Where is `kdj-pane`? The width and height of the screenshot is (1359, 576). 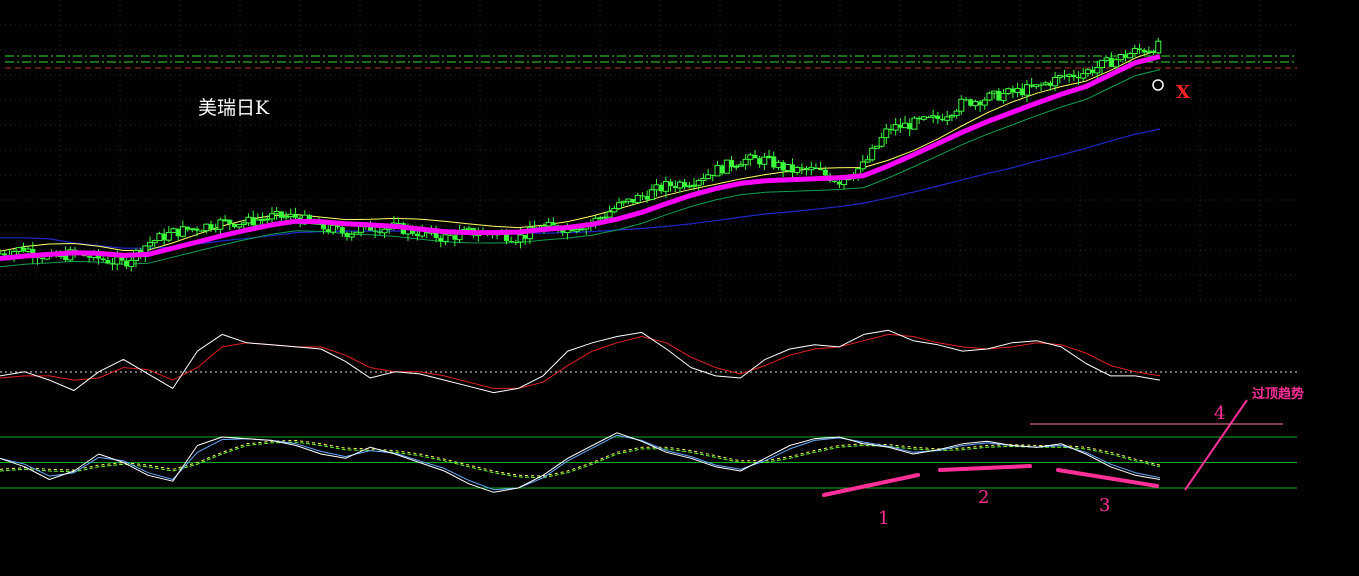 kdj-pane is located at coordinates (648, 361).